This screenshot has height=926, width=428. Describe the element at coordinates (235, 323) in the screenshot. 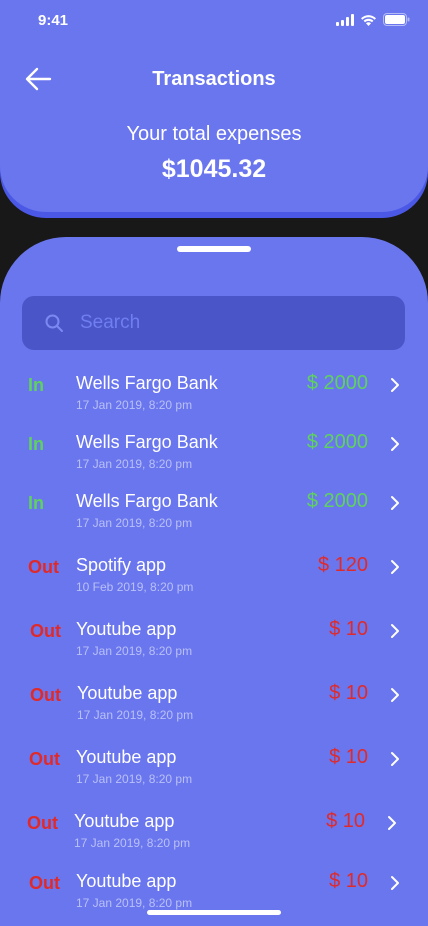

I see `search-input` at that location.